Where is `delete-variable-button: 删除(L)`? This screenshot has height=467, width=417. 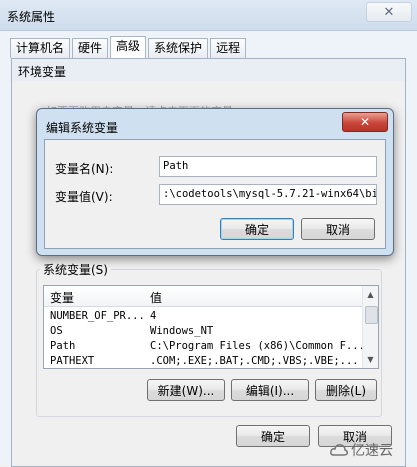
delete-variable-button: 删除(L) is located at coordinates (346, 390).